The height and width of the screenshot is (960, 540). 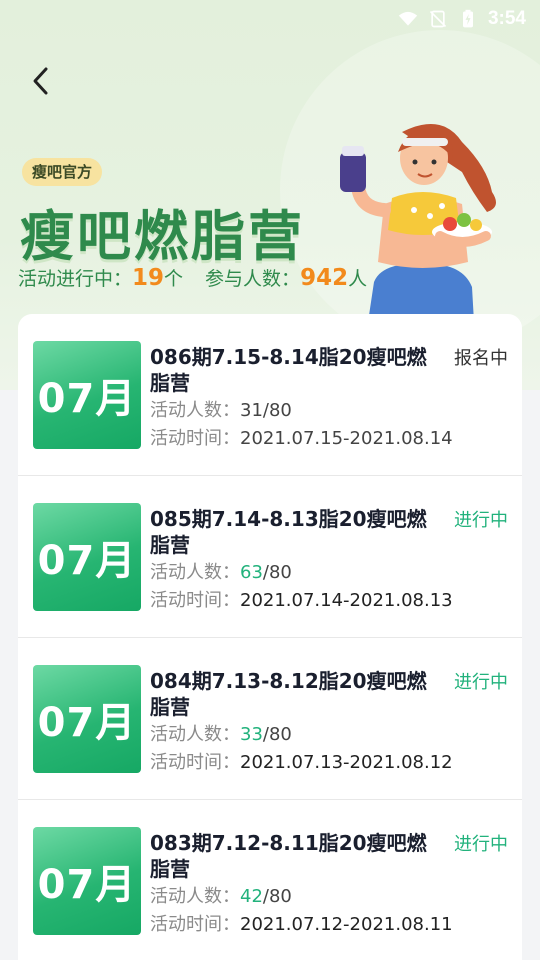 What do you see at coordinates (148, 278) in the screenshot?
I see `active-count: 19` at bounding box center [148, 278].